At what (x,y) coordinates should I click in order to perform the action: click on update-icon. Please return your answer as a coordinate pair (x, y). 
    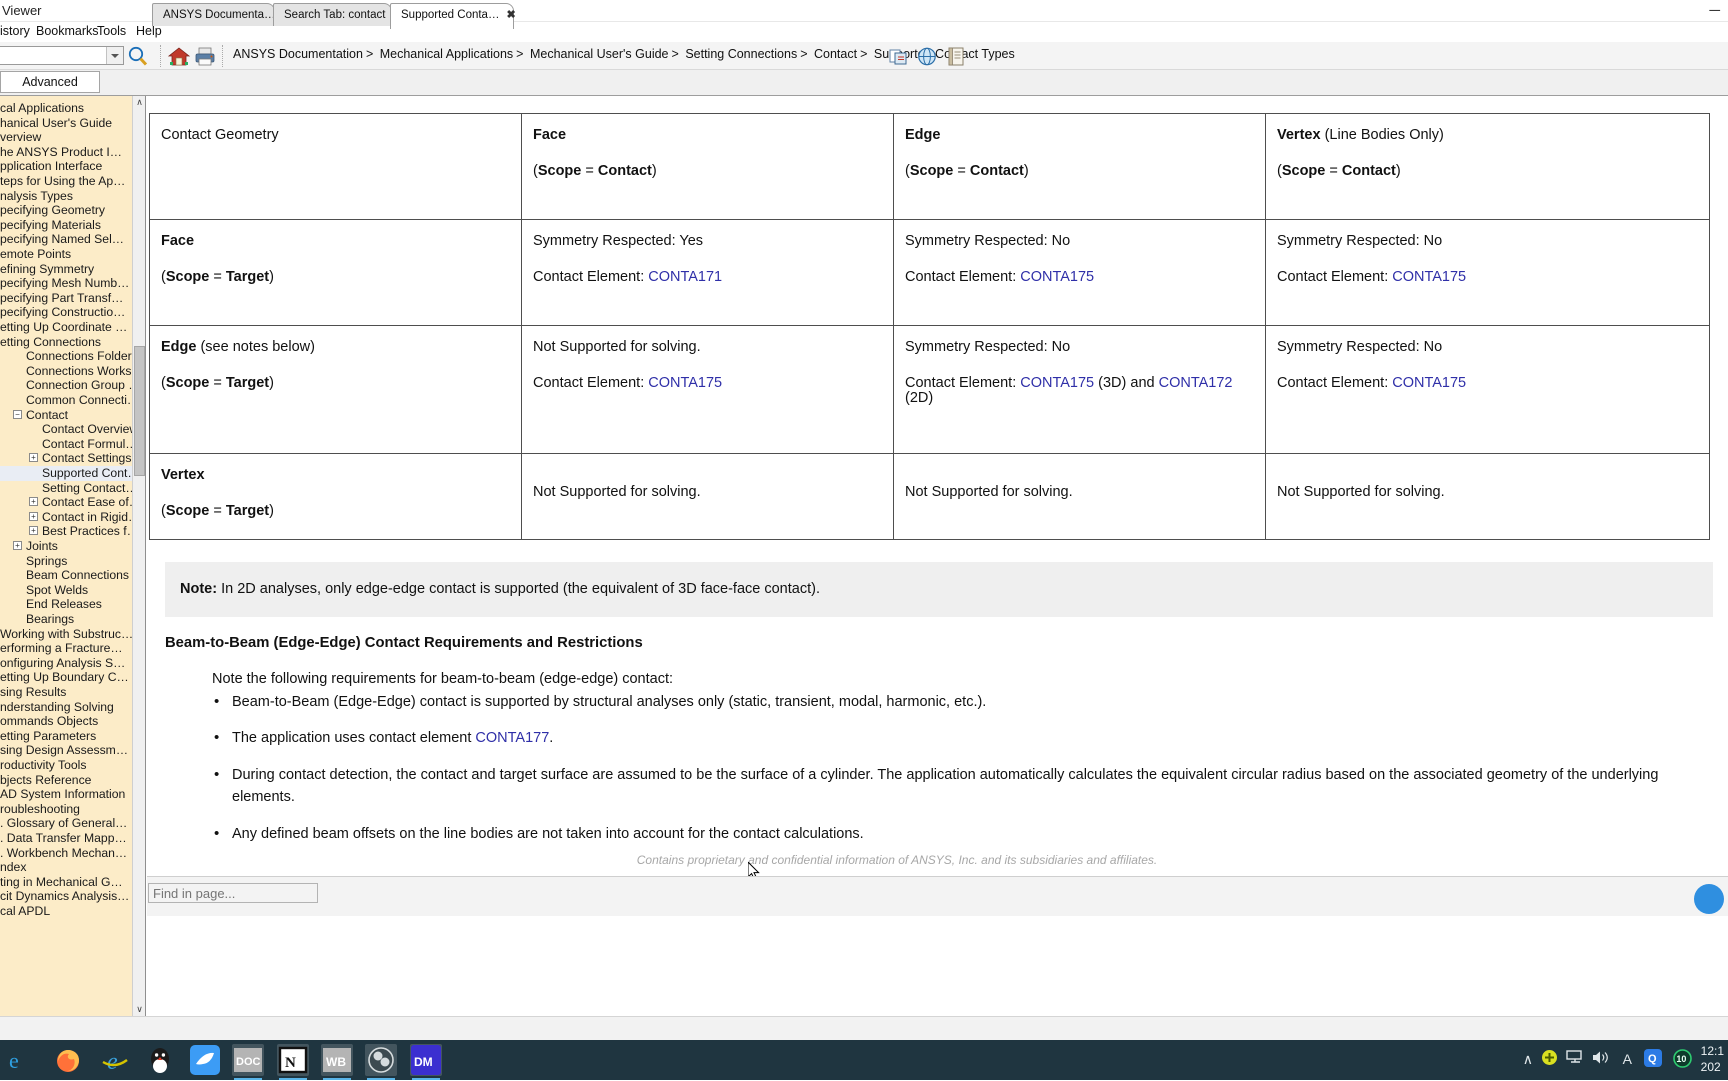
    Looking at the image, I should click on (1549, 1059).